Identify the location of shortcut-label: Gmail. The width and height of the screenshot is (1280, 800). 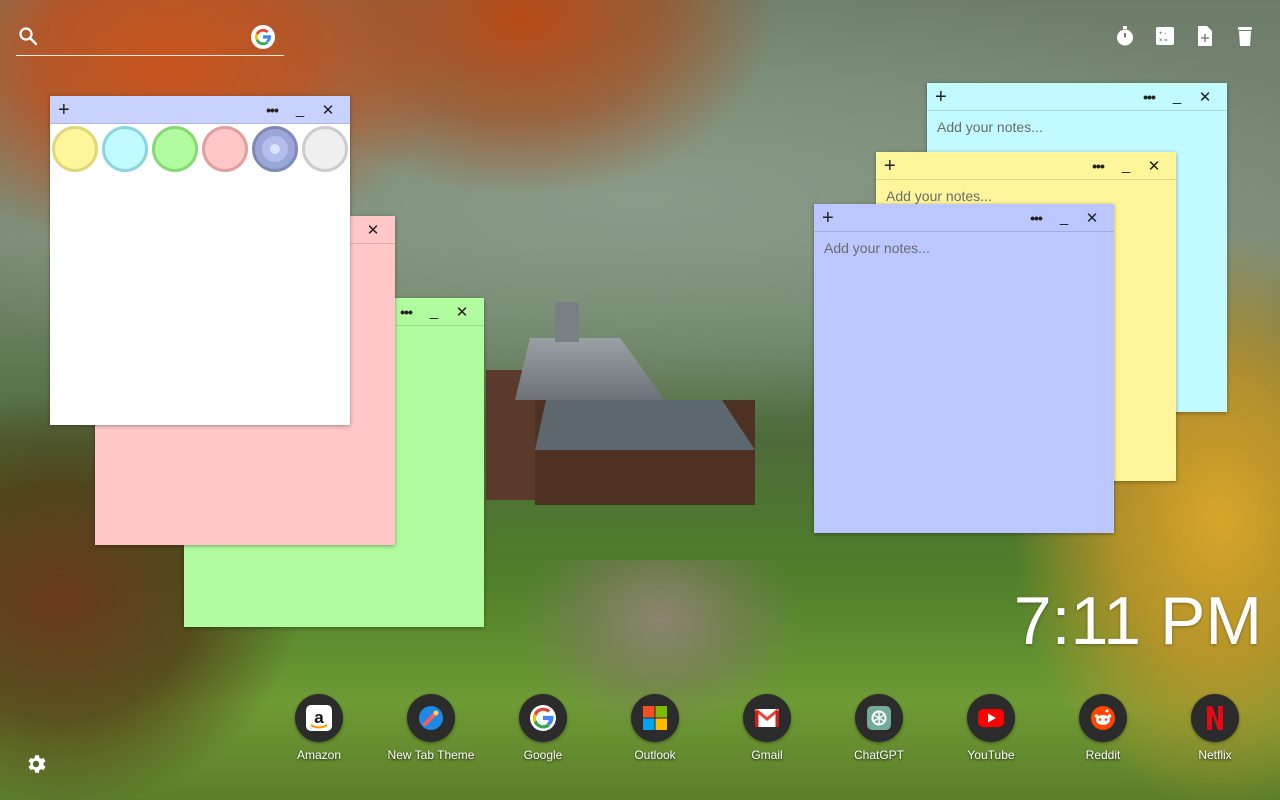
(767, 755).